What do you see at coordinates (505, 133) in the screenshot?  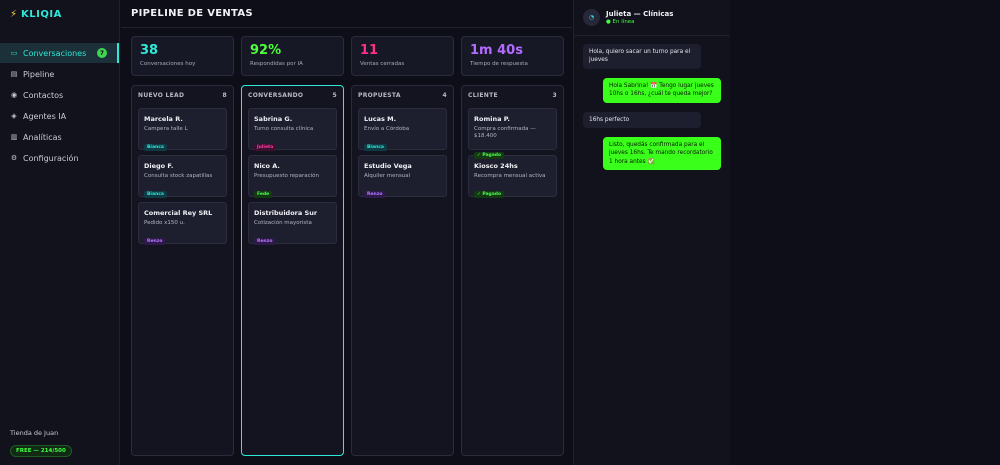 I see `lead-description: Compra confirmada — $18.400` at bounding box center [505, 133].